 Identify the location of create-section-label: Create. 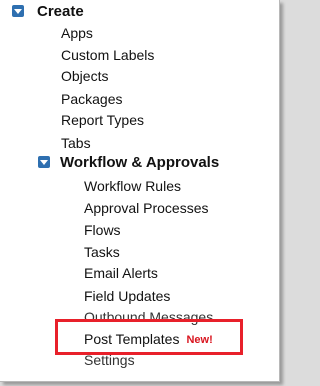
(60, 11).